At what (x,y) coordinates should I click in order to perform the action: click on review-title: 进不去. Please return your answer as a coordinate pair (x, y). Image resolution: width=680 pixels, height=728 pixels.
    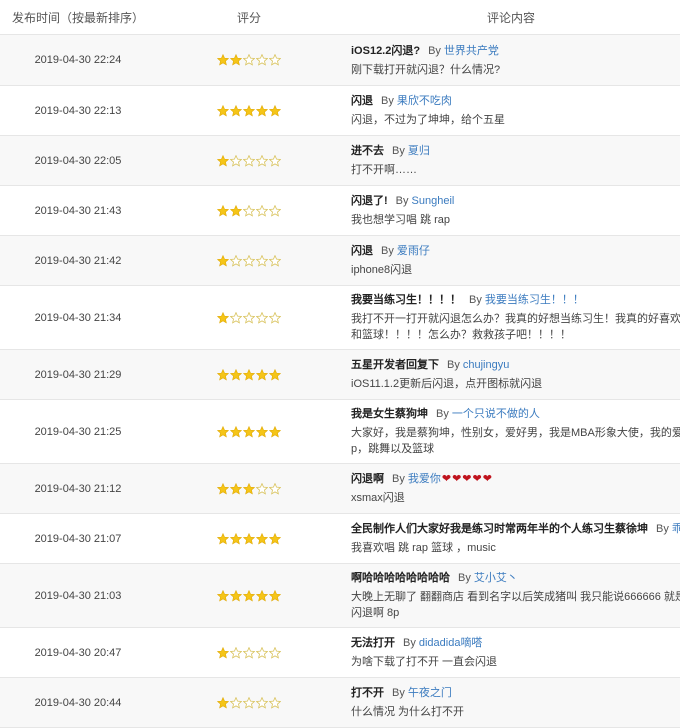
    Looking at the image, I should click on (367, 151).